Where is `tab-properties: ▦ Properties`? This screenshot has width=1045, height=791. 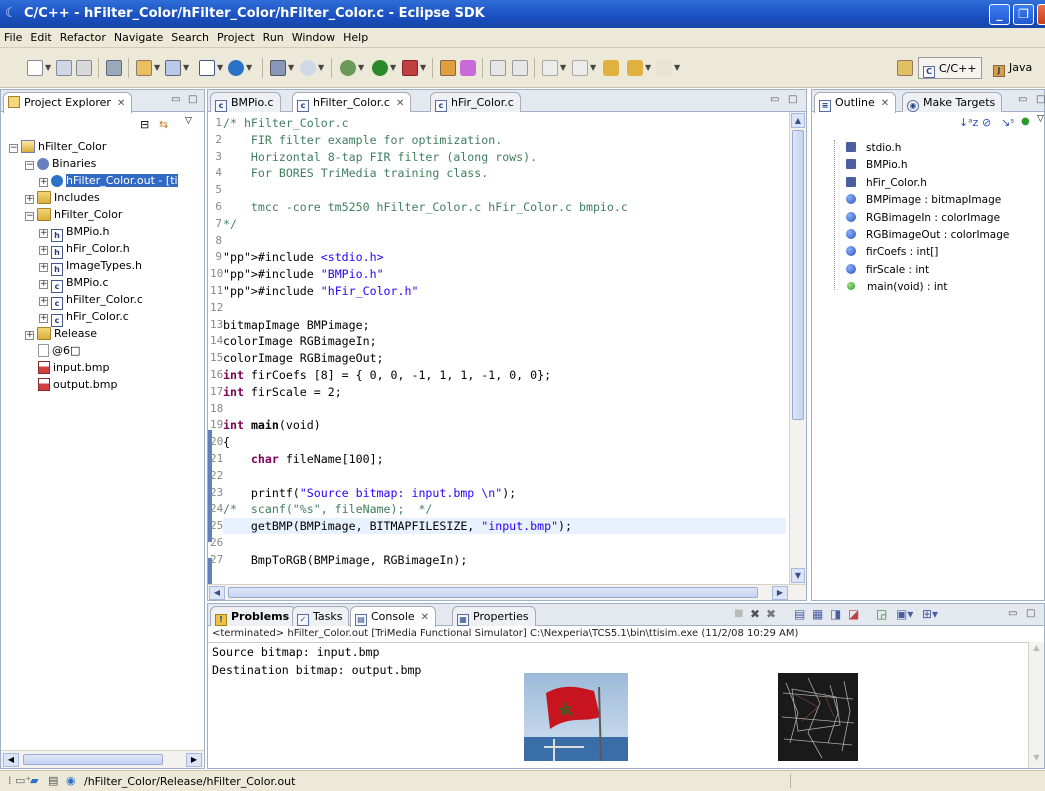 tab-properties: ▦ Properties is located at coordinates (494, 616).